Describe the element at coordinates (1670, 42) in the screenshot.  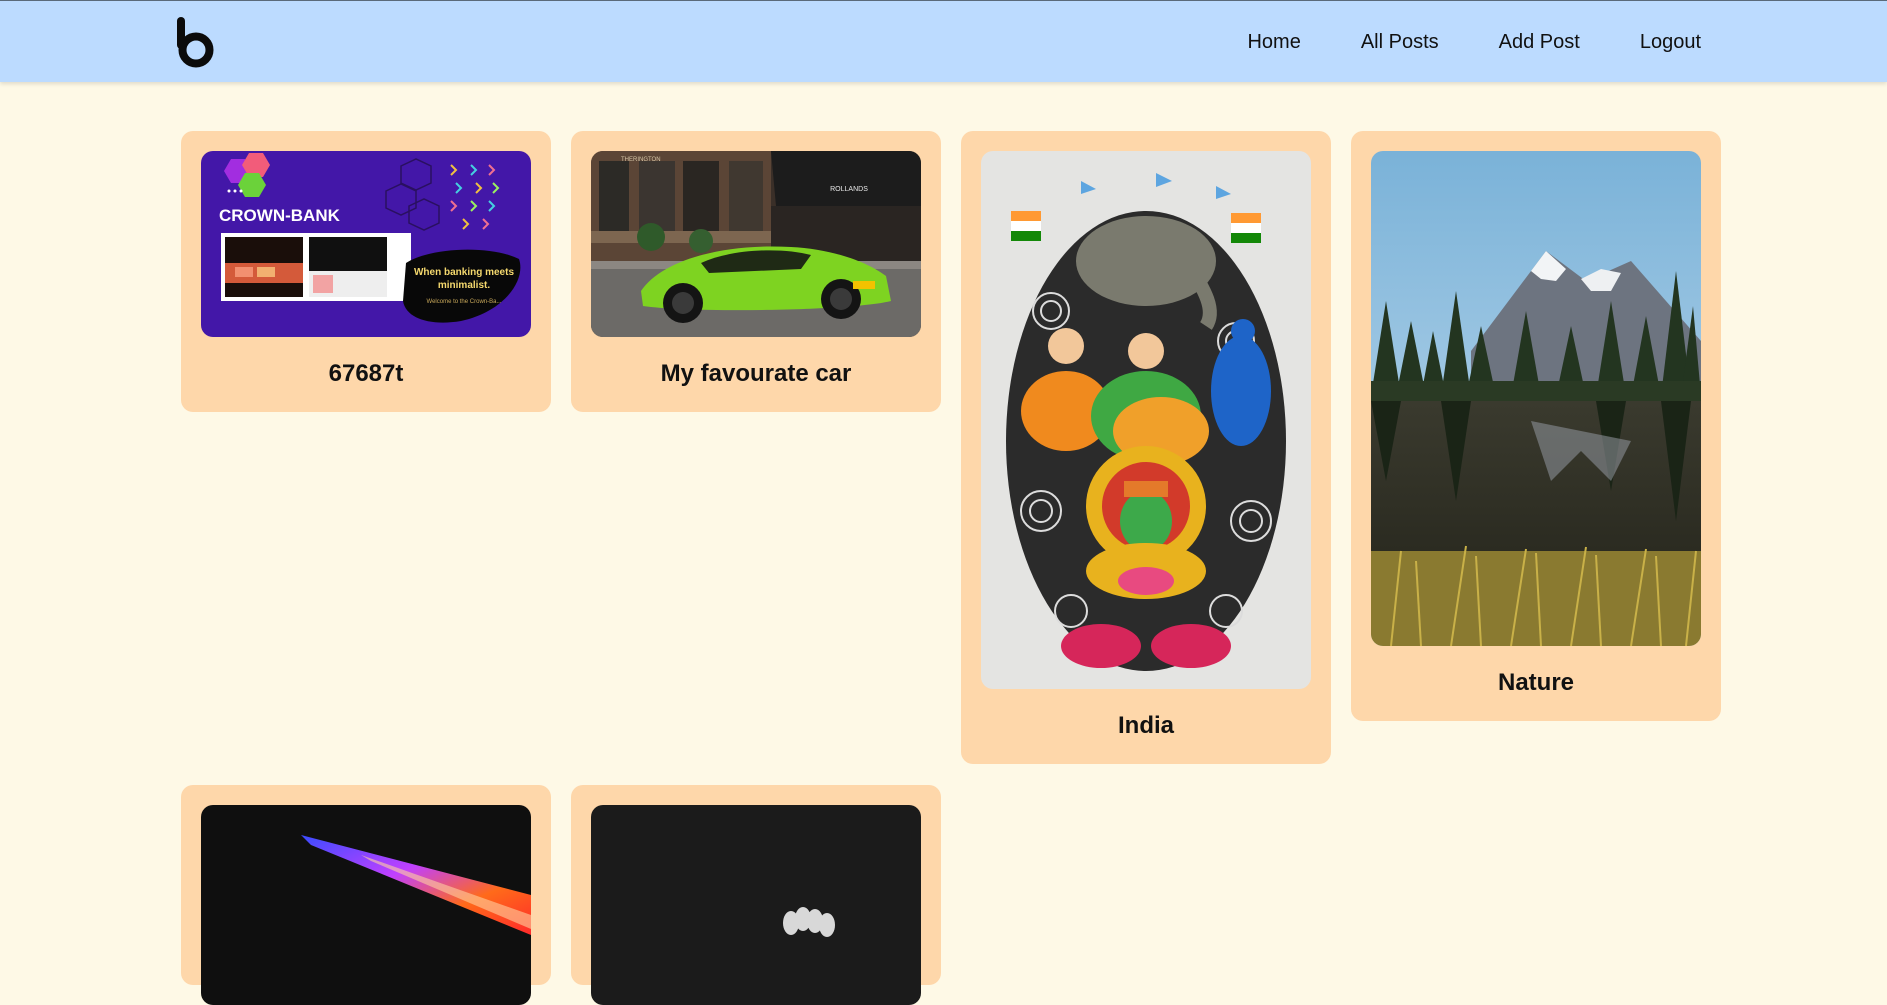
I see `nav-logout-link: Logout` at that location.